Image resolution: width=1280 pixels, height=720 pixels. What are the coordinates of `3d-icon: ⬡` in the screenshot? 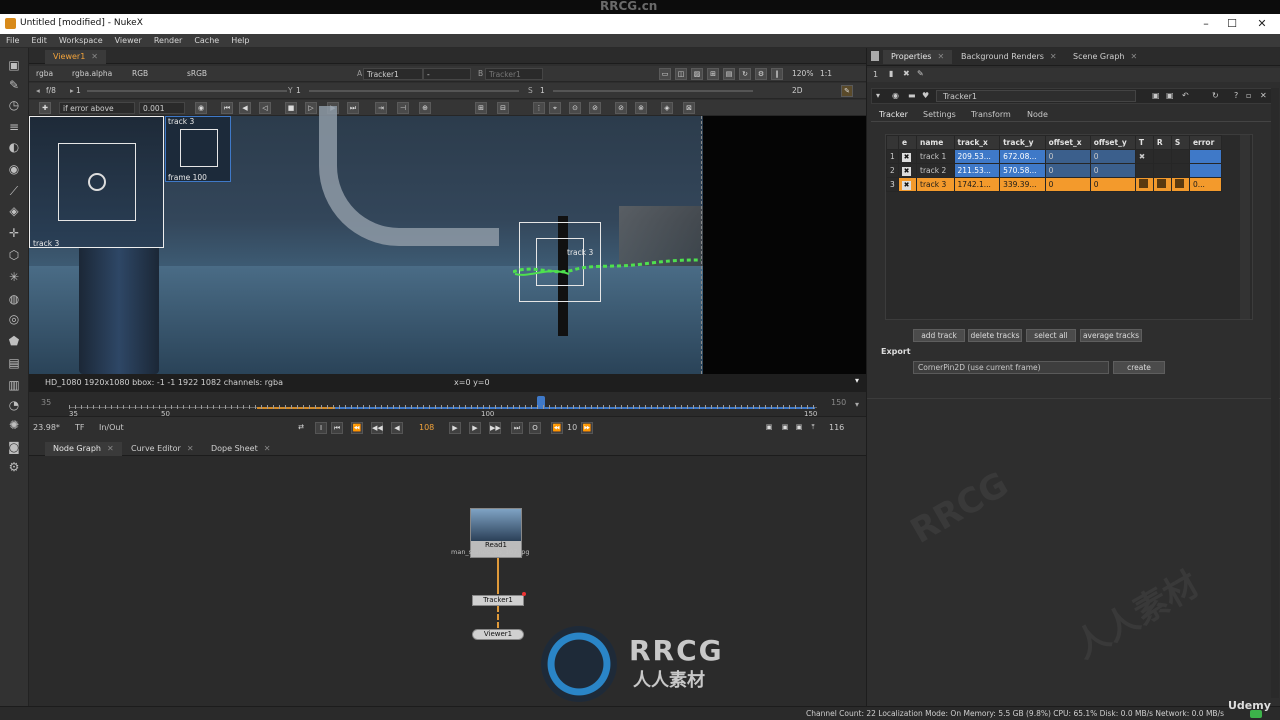 It's located at (14, 255).